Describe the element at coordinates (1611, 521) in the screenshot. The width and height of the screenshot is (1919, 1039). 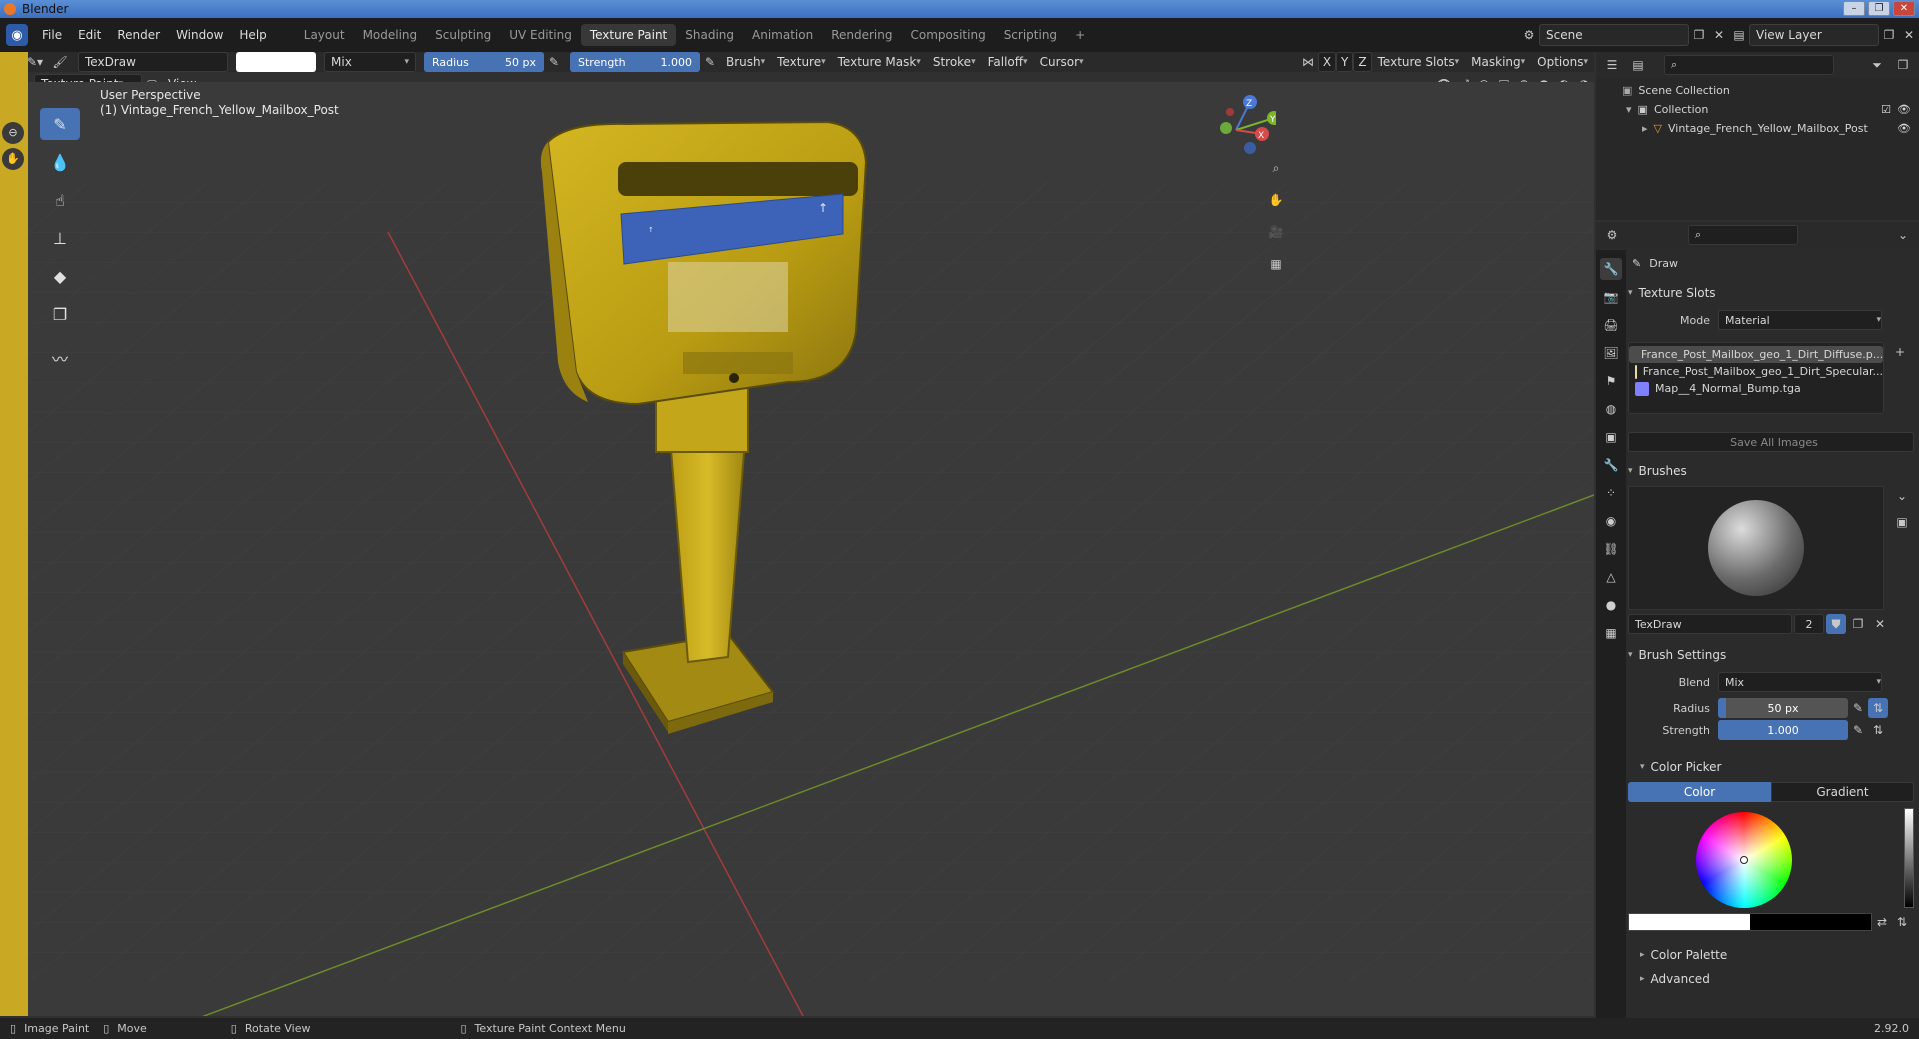
I see `tab-physics-icon: ◉` at that location.